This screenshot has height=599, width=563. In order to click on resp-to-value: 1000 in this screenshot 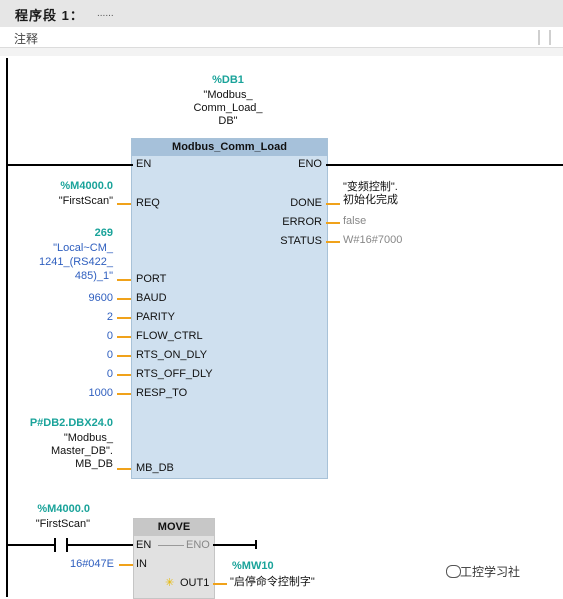, I will do `click(61, 393)`.